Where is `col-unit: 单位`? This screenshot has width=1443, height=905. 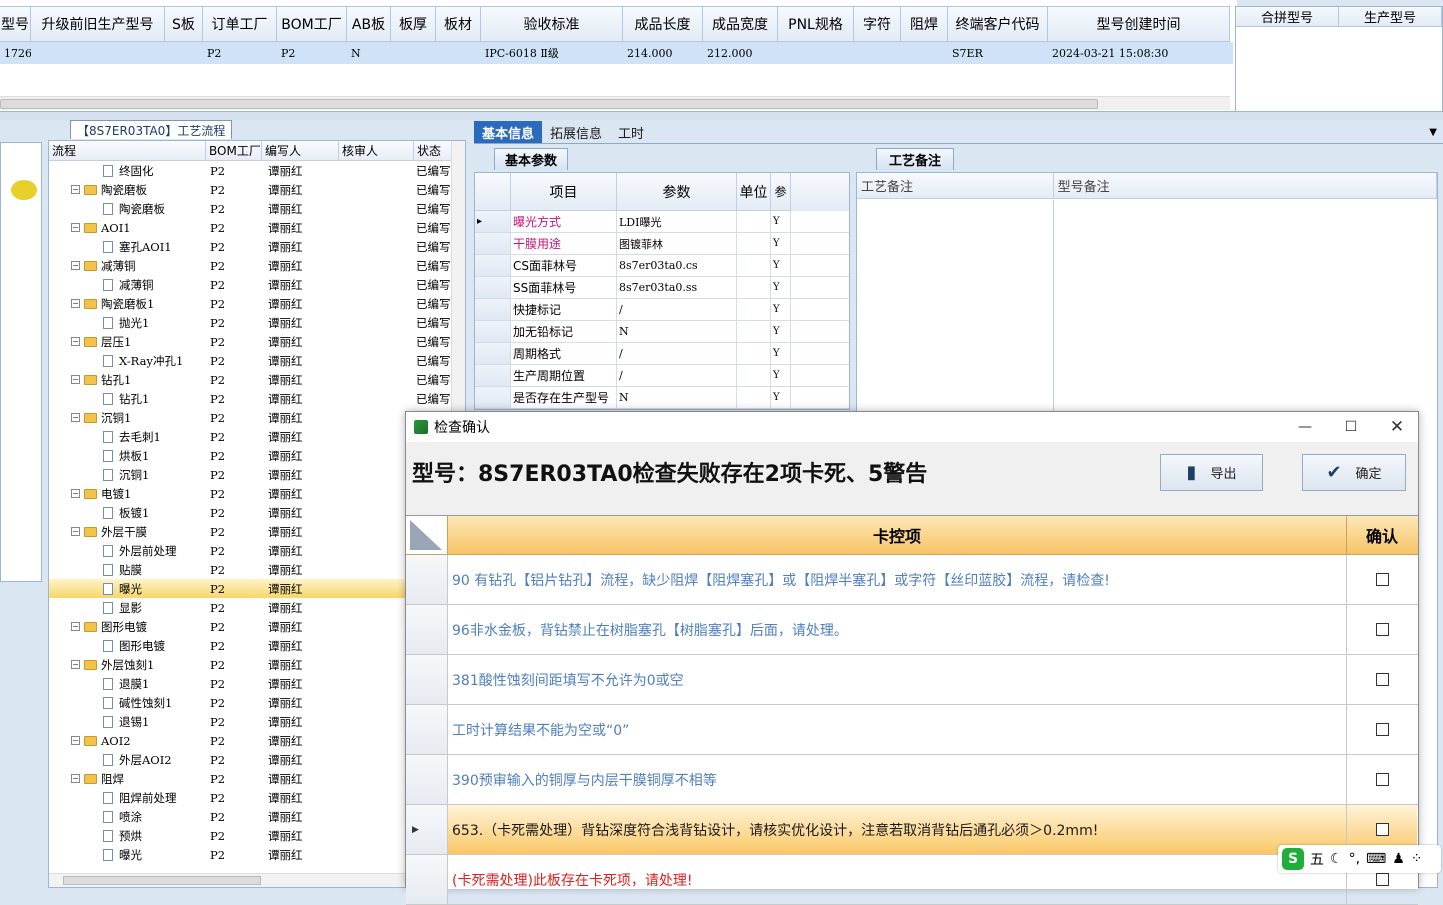
col-unit: 单位 is located at coordinates (754, 192).